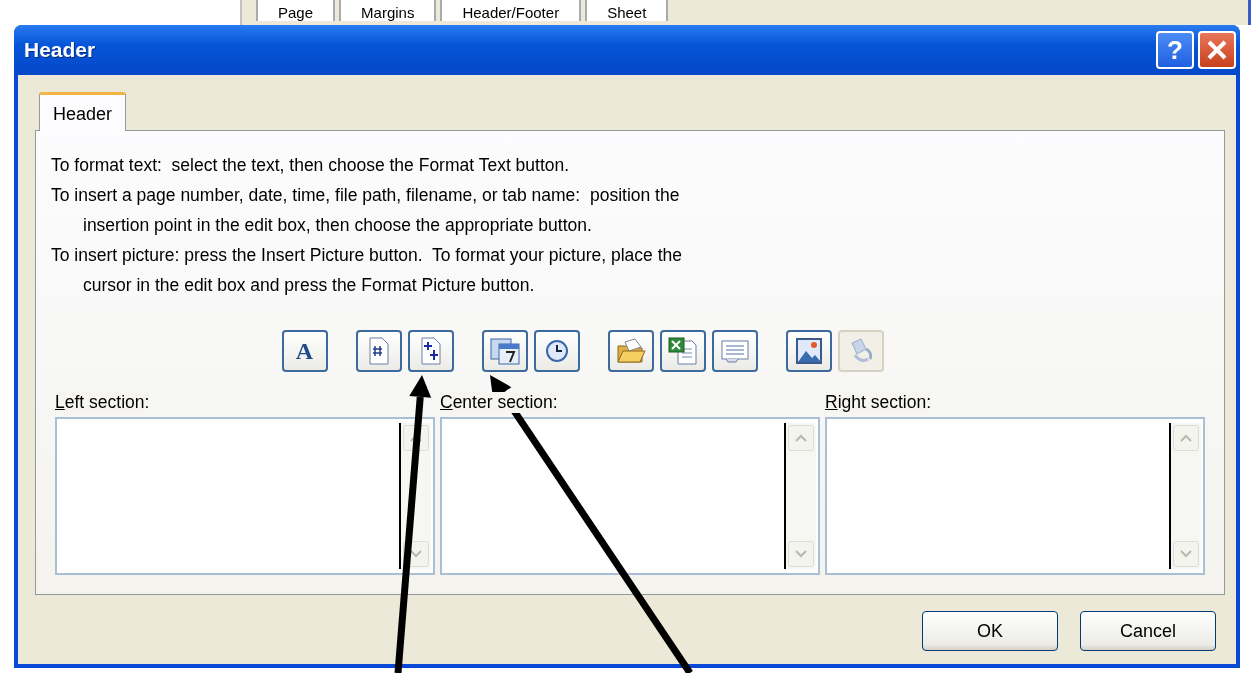 The image size is (1251, 673). I want to click on time-button, so click(556, 351).